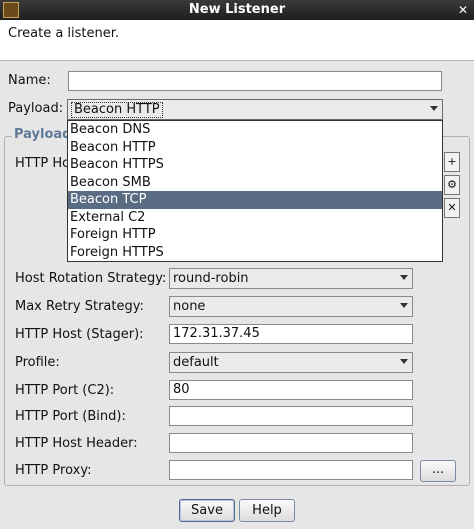 This screenshot has height=529, width=474. Describe the element at coordinates (255, 218) in the screenshot. I see `payload-option: External C2` at that location.